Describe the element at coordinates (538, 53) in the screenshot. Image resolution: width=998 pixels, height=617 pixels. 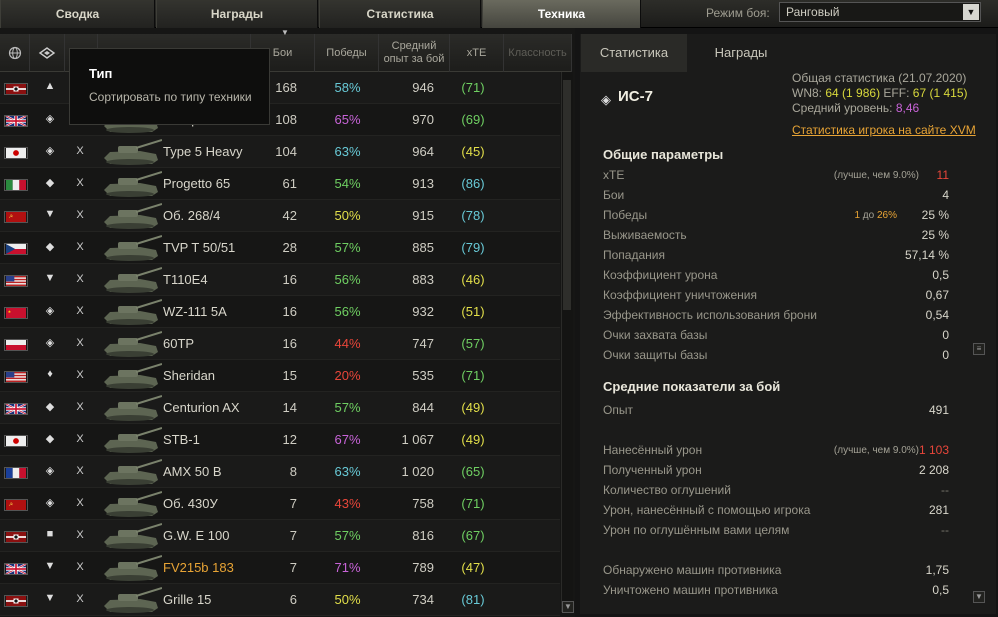
I see `sort-mastery-button: Классность` at that location.